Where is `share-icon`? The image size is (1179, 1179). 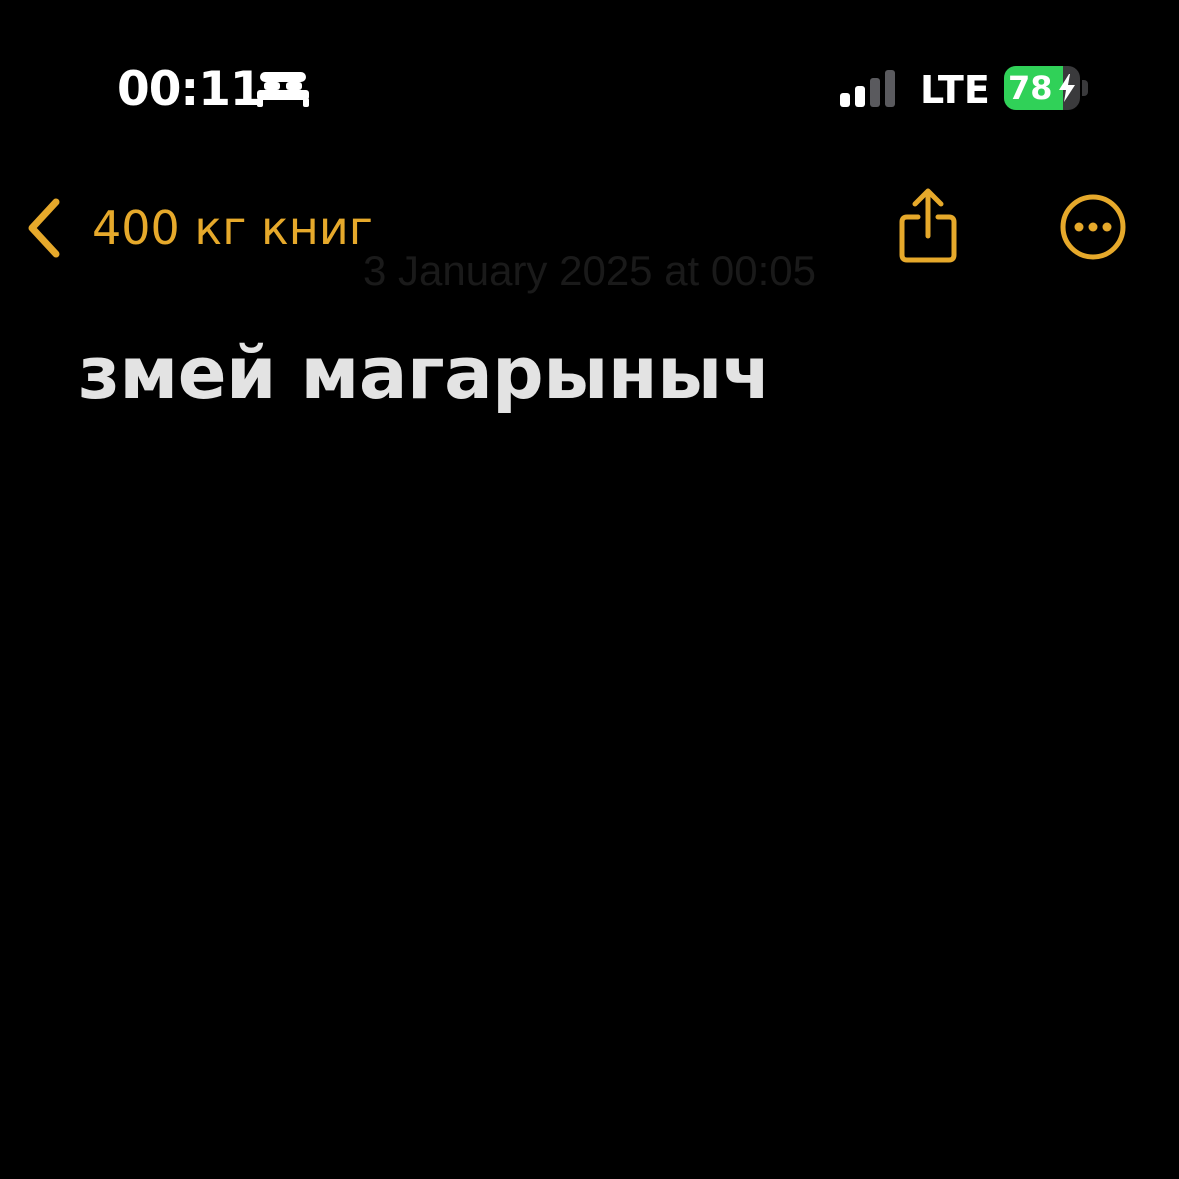 share-icon is located at coordinates (928, 225).